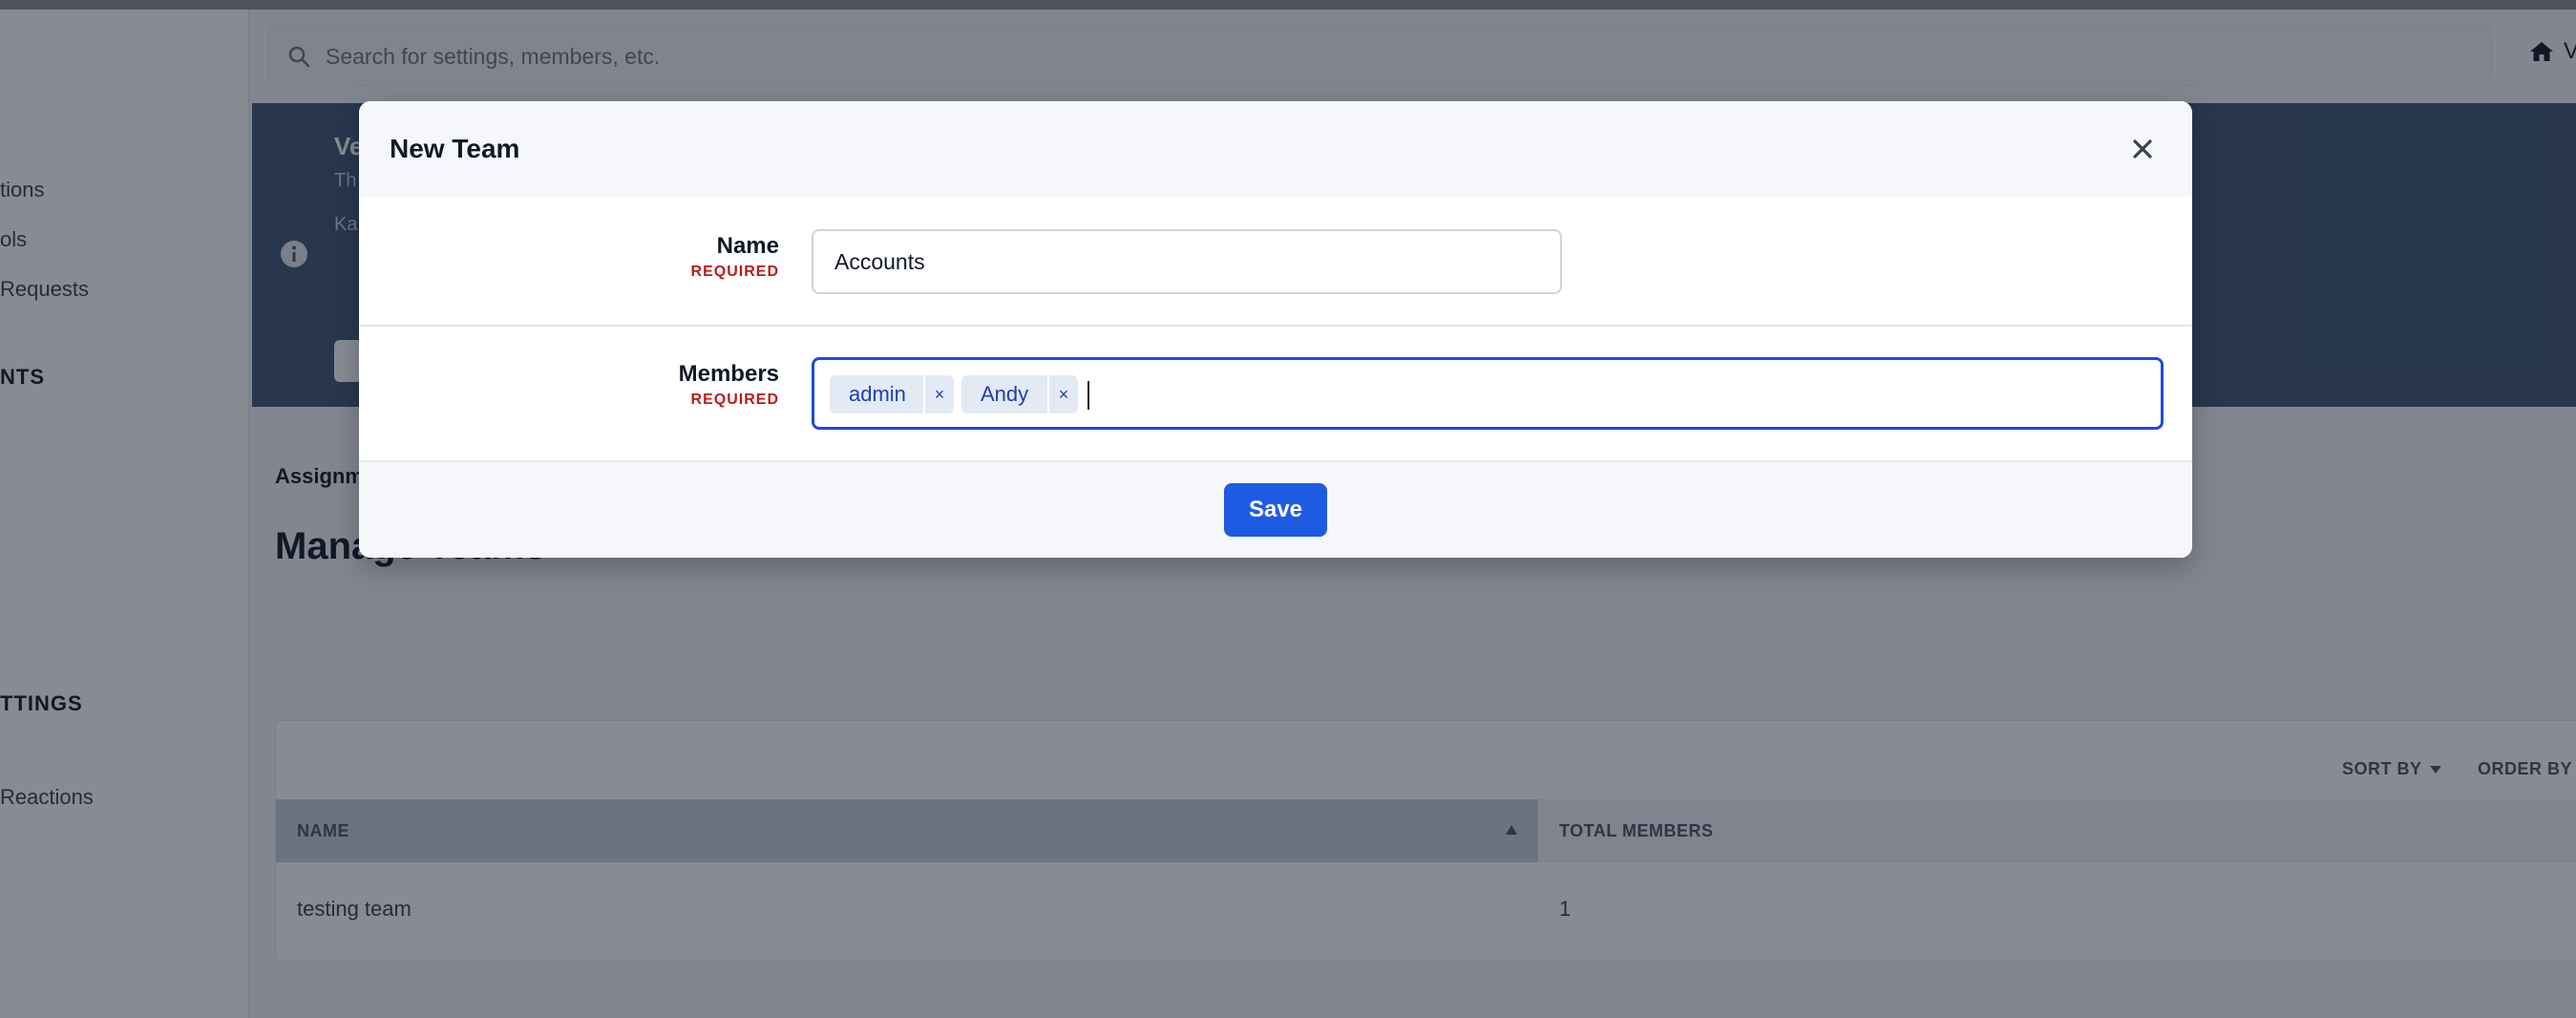 This screenshot has width=2576, height=1018. I want to click on members-multiselect: admin × Andy ×, so click(1488, 393).